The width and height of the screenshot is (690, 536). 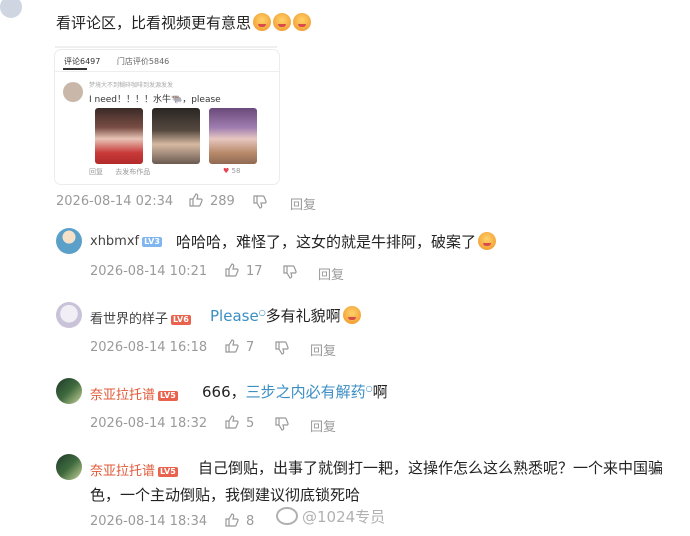 I want to click on card-reply: 回复, so click(x=96, y=172).